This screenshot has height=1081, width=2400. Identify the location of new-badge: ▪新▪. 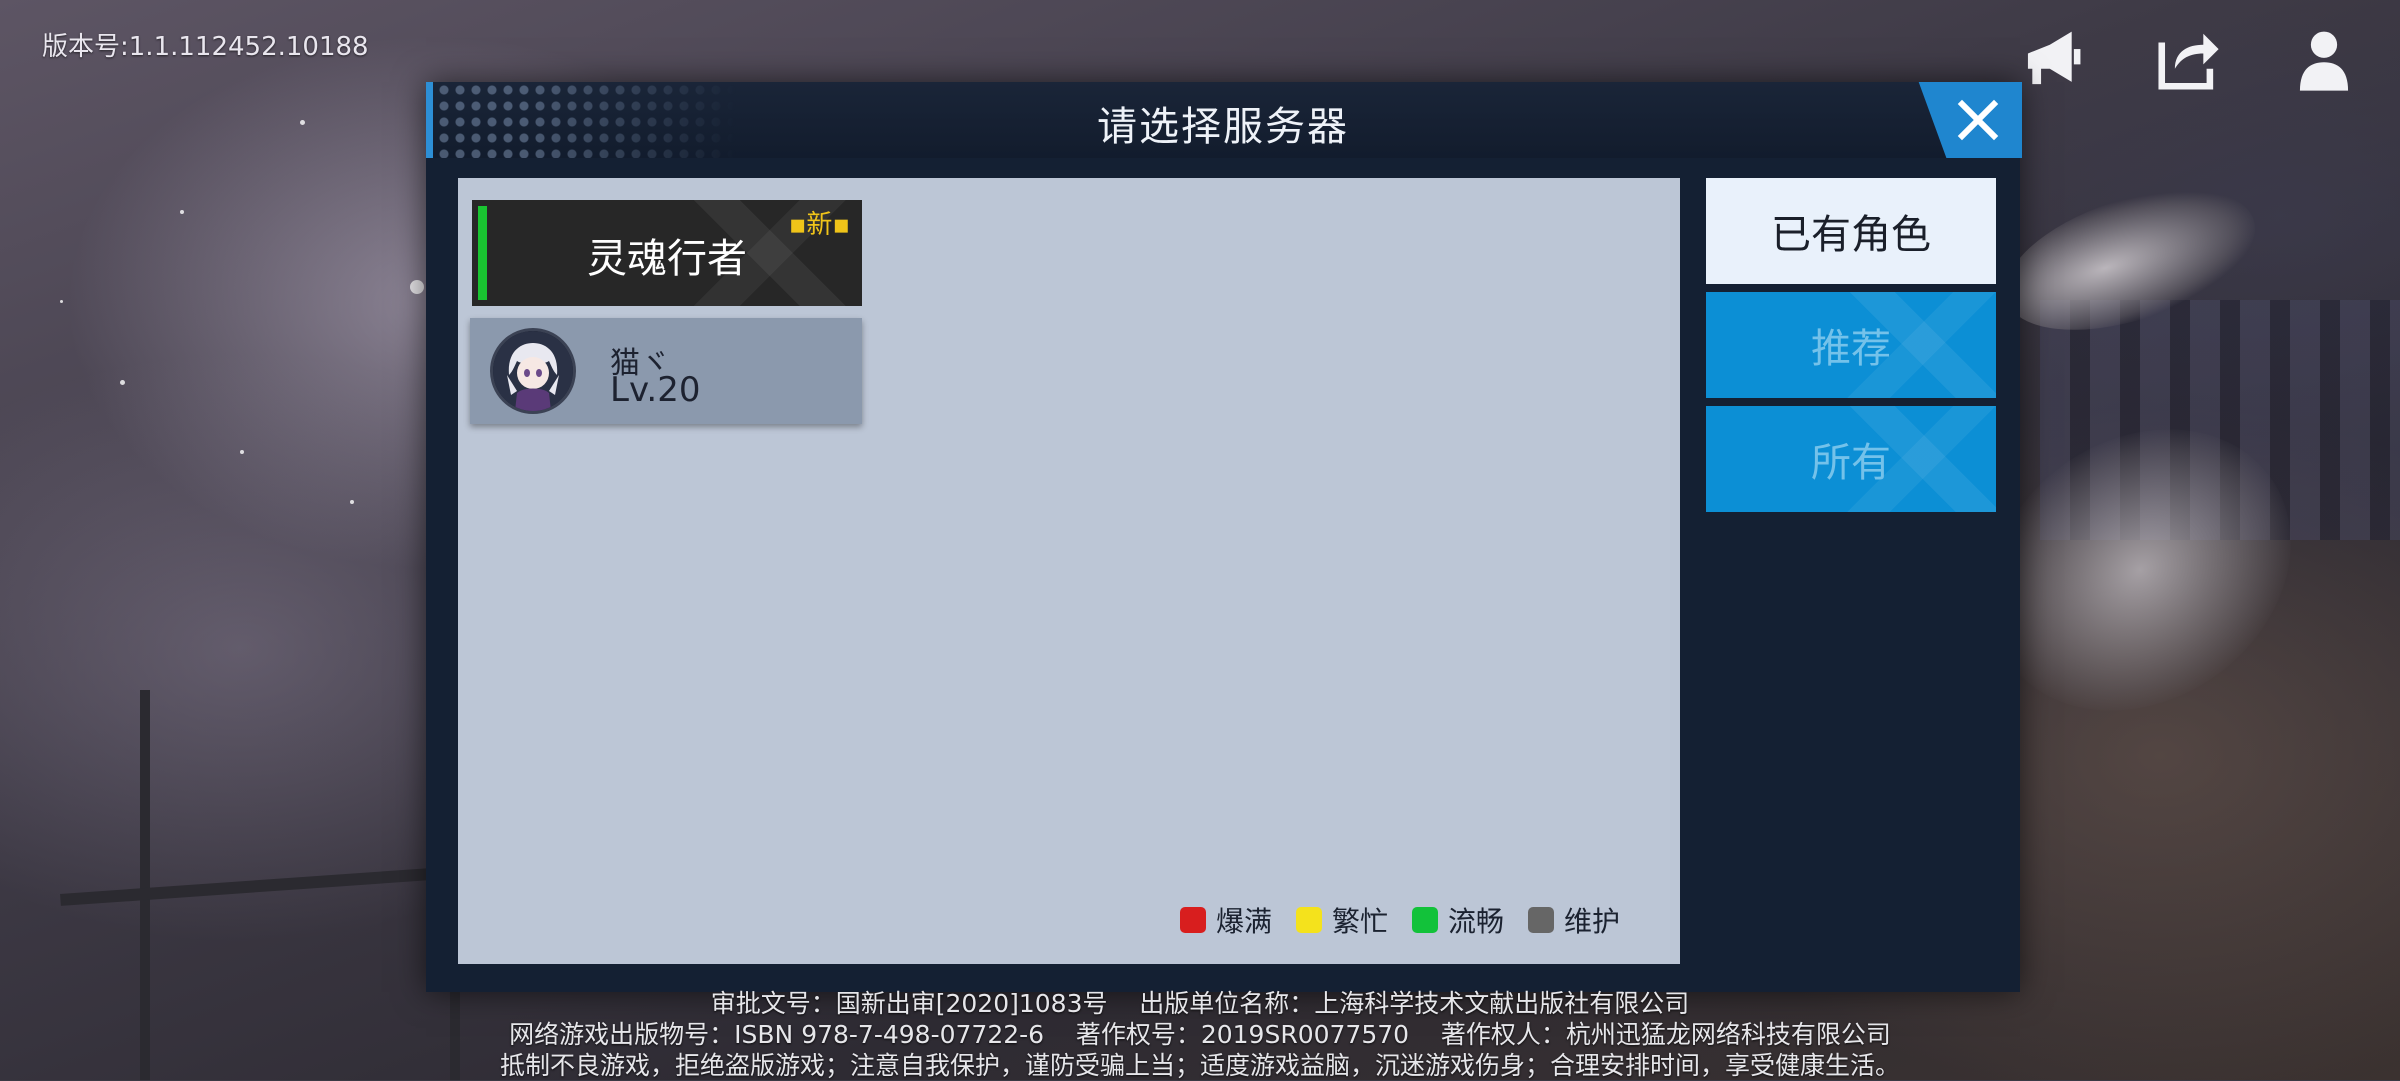
(819, 225).